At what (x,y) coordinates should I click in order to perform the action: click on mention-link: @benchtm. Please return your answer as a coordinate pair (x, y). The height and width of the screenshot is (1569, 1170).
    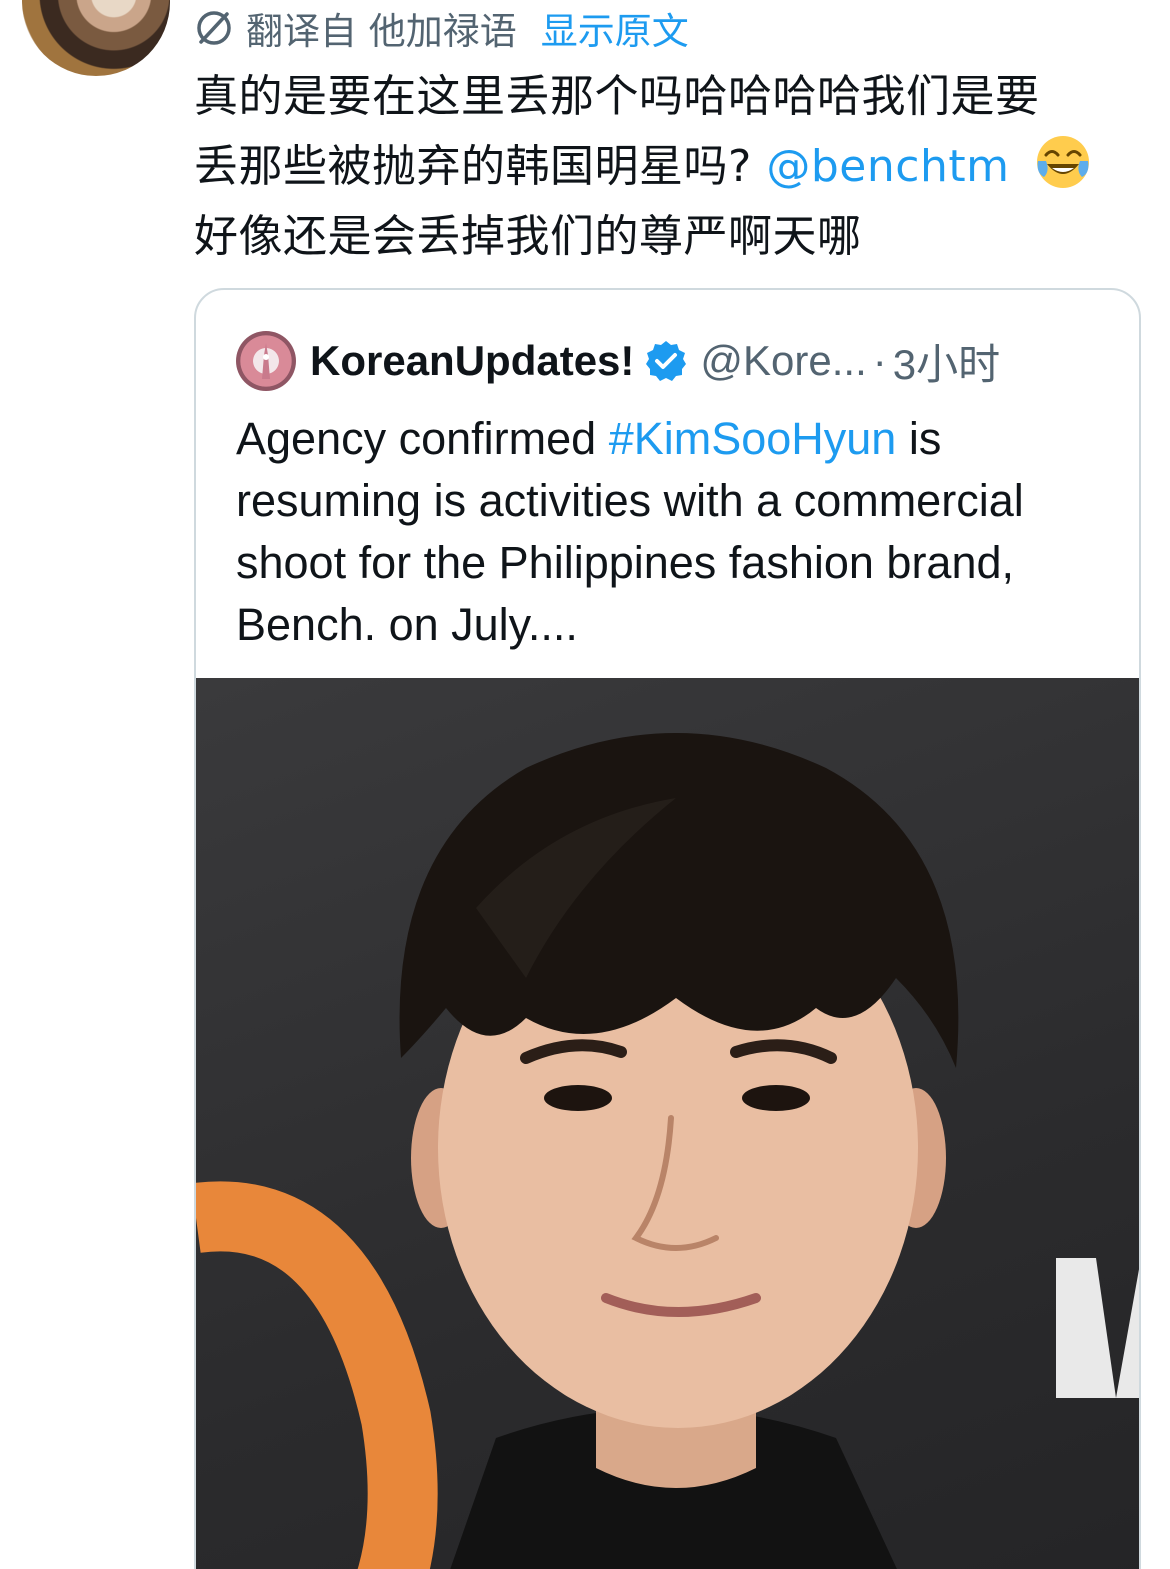
    Looking at the image, I should click on (887, 166).